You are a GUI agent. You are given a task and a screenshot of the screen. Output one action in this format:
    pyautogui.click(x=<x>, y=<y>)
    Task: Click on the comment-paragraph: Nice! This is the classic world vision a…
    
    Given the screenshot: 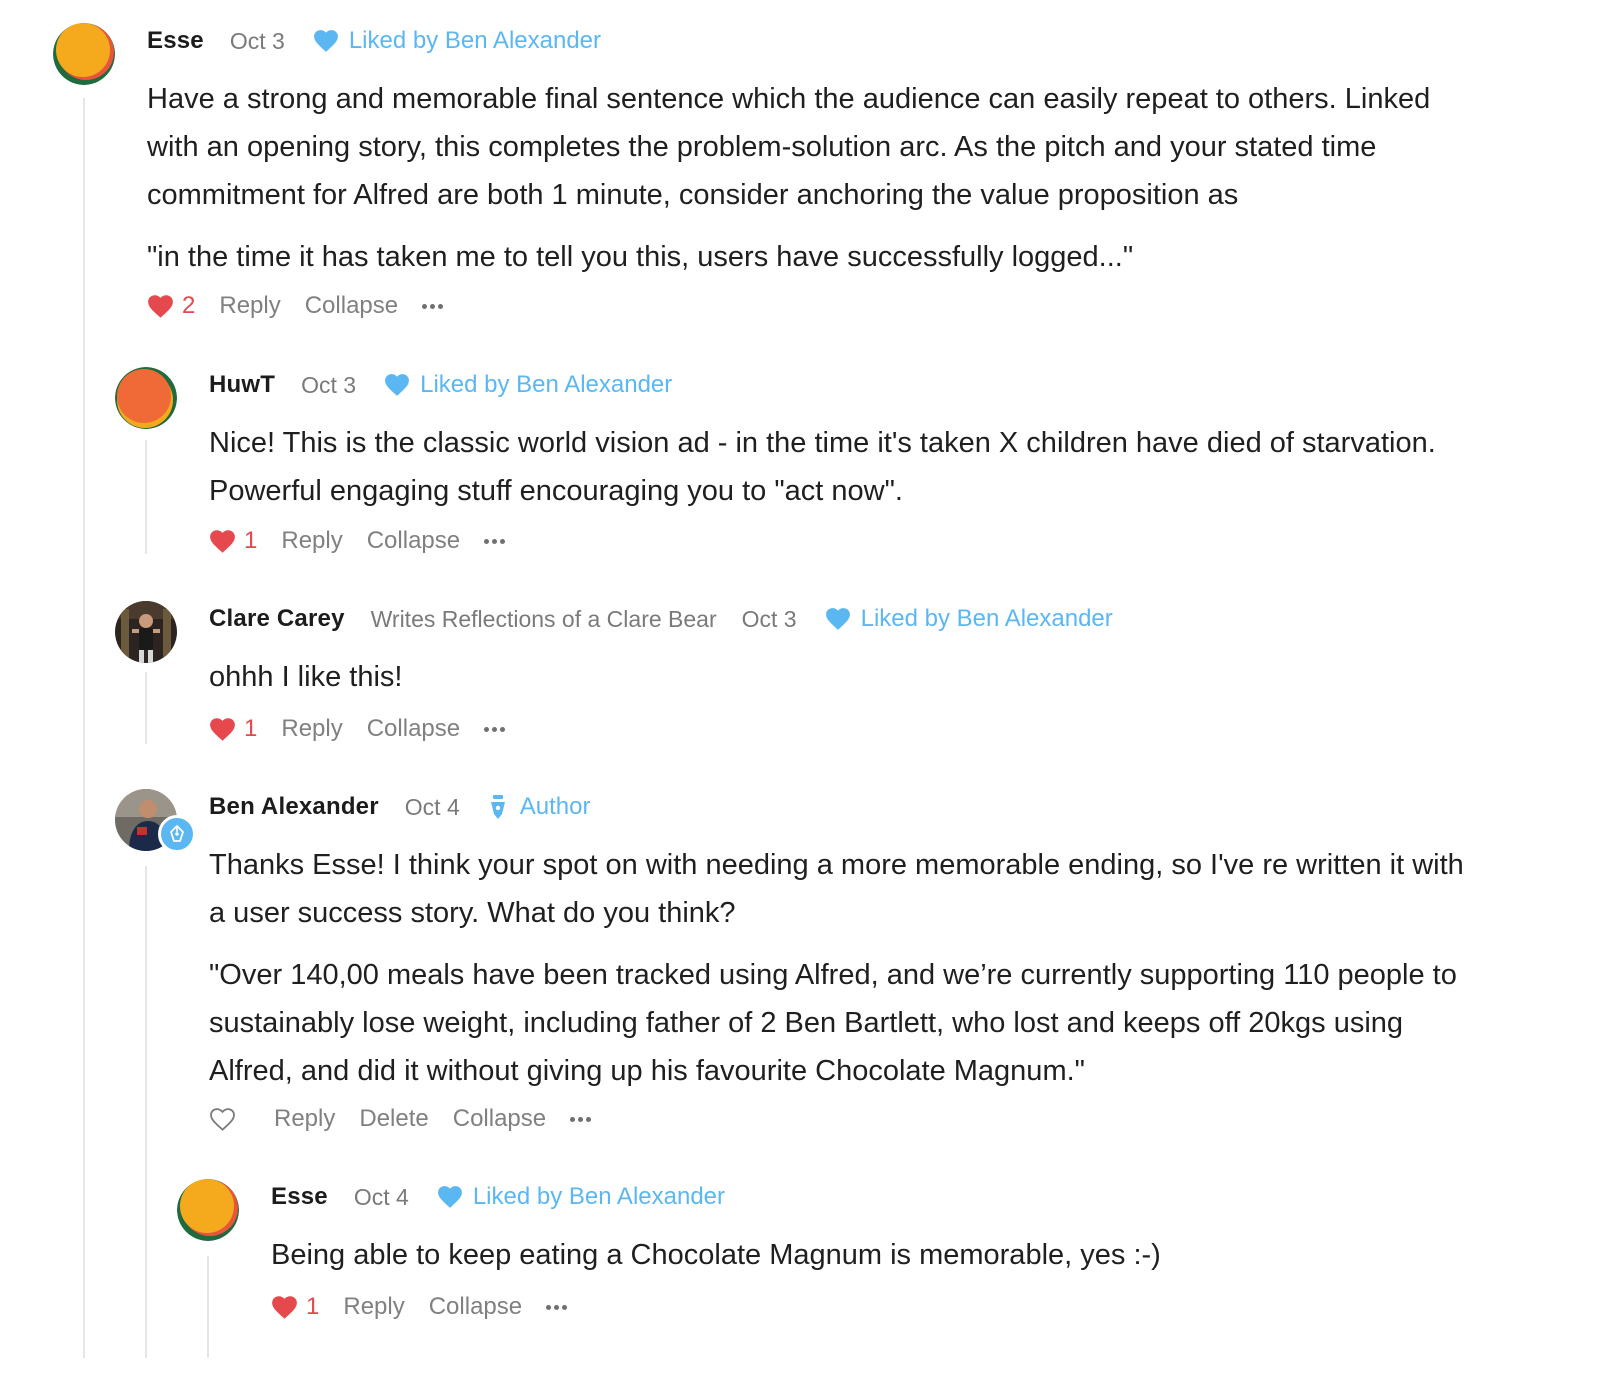 What is the action you would take?
    pyautogui.click(x=822, y=467)
    